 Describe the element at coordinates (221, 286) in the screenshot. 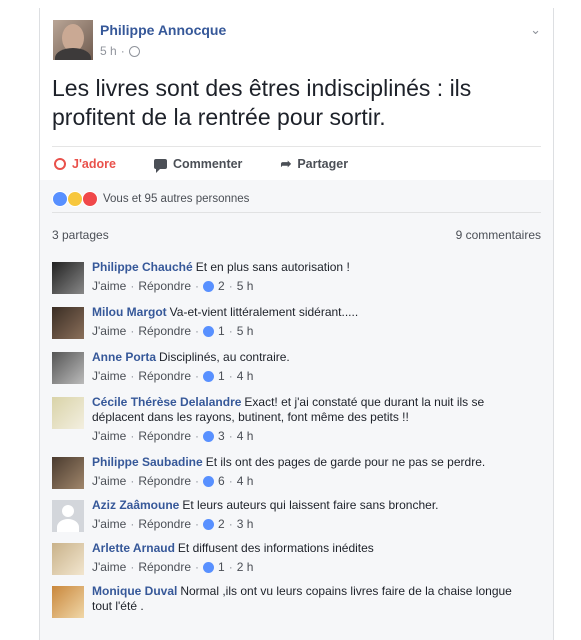

I see `comment-actions: J'aime · Répondre · 2 · 5 h` at that location.